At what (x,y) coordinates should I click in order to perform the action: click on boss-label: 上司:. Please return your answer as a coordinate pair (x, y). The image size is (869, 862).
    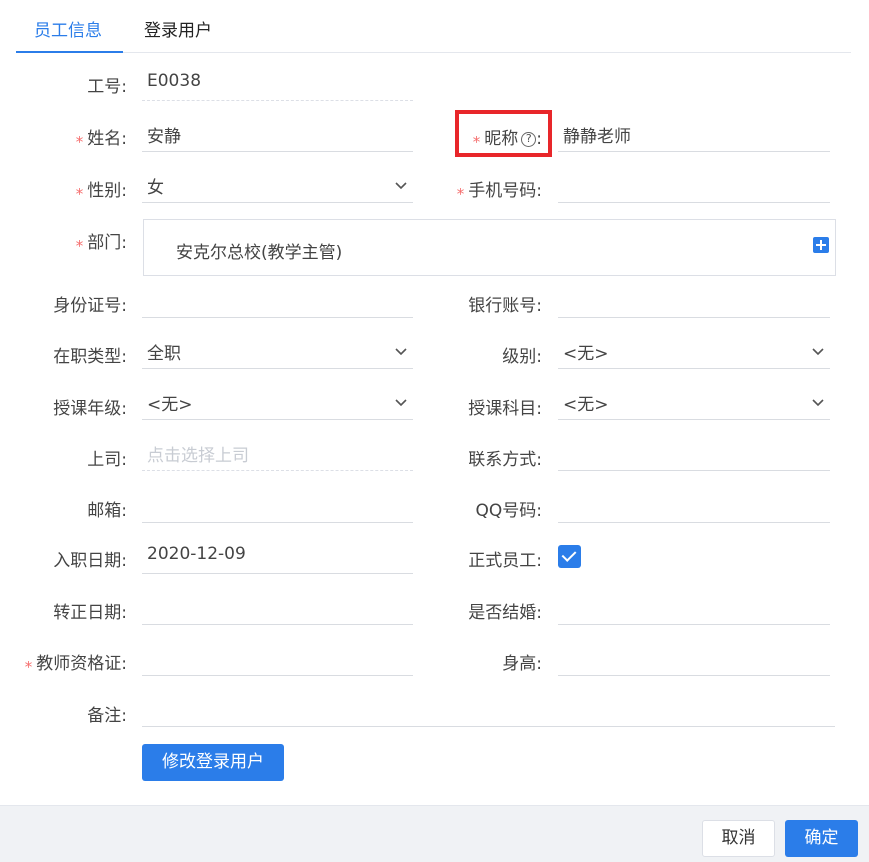
    Looking at the image, I should click on (107, 460).